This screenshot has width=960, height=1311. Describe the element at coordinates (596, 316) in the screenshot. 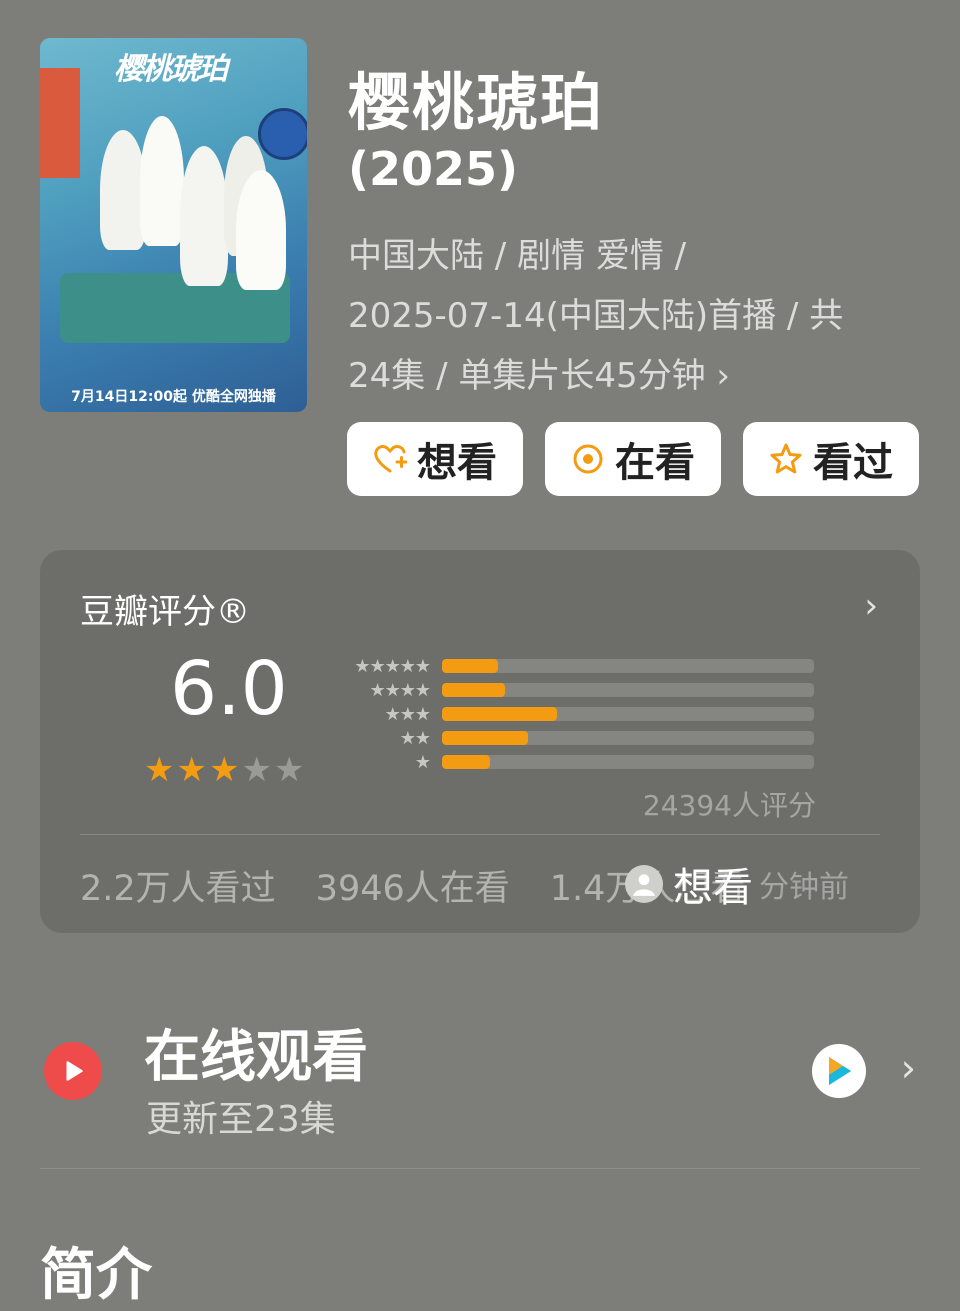

I see `meta-line-2: 2025-07-14(中国大陆)首播 / 共` at that location.